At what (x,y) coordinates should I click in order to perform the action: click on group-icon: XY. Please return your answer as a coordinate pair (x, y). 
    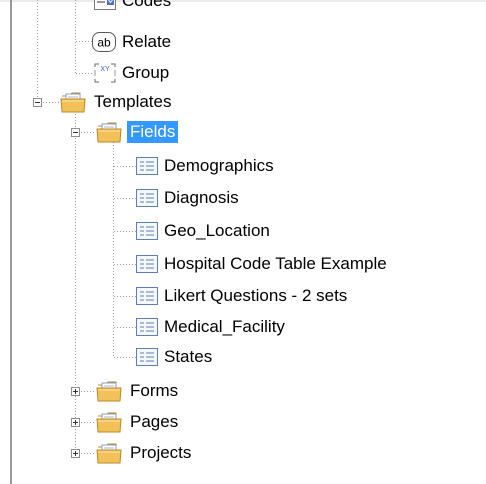
    Looking at the image, I should click on (105, 73).